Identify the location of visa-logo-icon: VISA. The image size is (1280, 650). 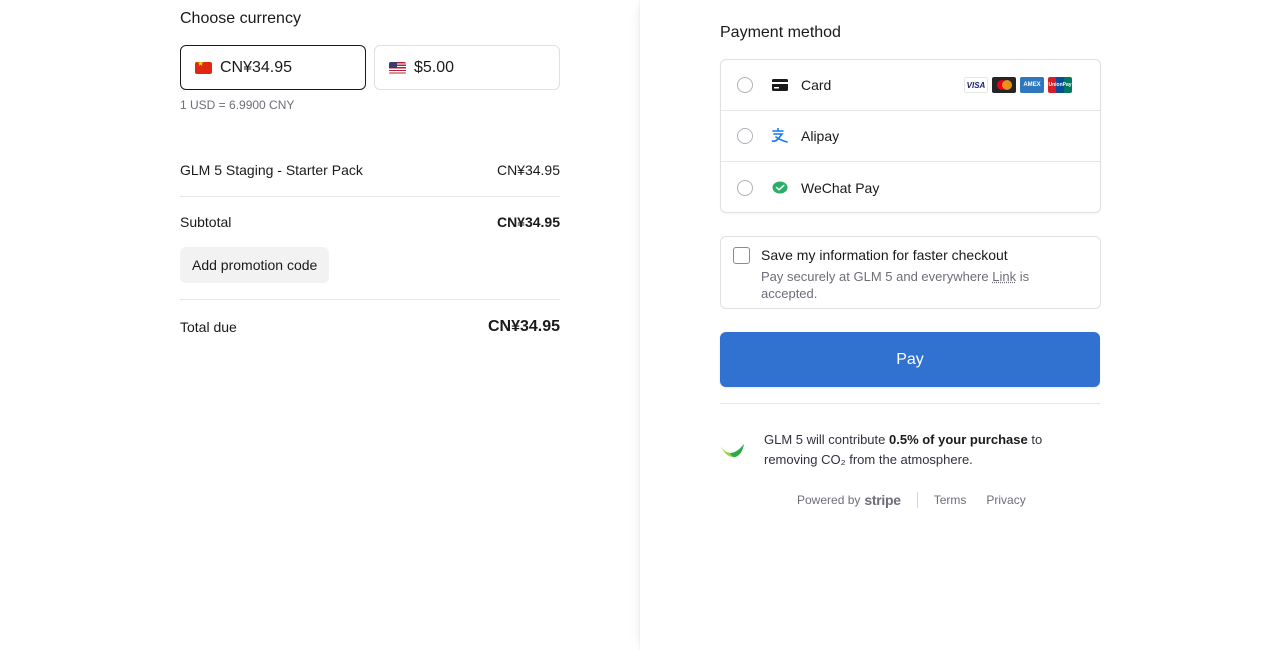
(976, 85).